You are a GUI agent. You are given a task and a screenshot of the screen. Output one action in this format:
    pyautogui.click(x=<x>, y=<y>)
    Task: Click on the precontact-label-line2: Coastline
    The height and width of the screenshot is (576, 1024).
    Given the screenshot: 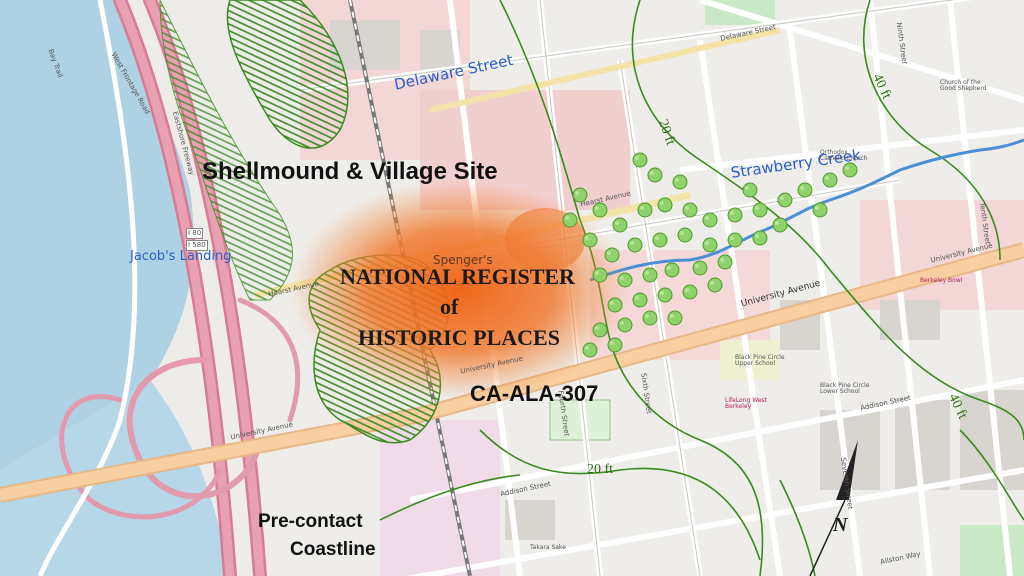 What is the action you would take?
    pyautogui.click(x=333, y=549)
    